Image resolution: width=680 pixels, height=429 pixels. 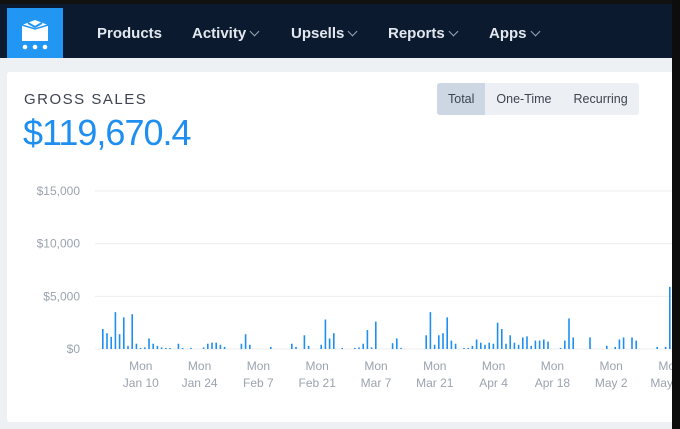 What do you see at coordinates (318, 33) in the screenshot?
I see `nav-label: Upsells` at bounding box center [318, 33].